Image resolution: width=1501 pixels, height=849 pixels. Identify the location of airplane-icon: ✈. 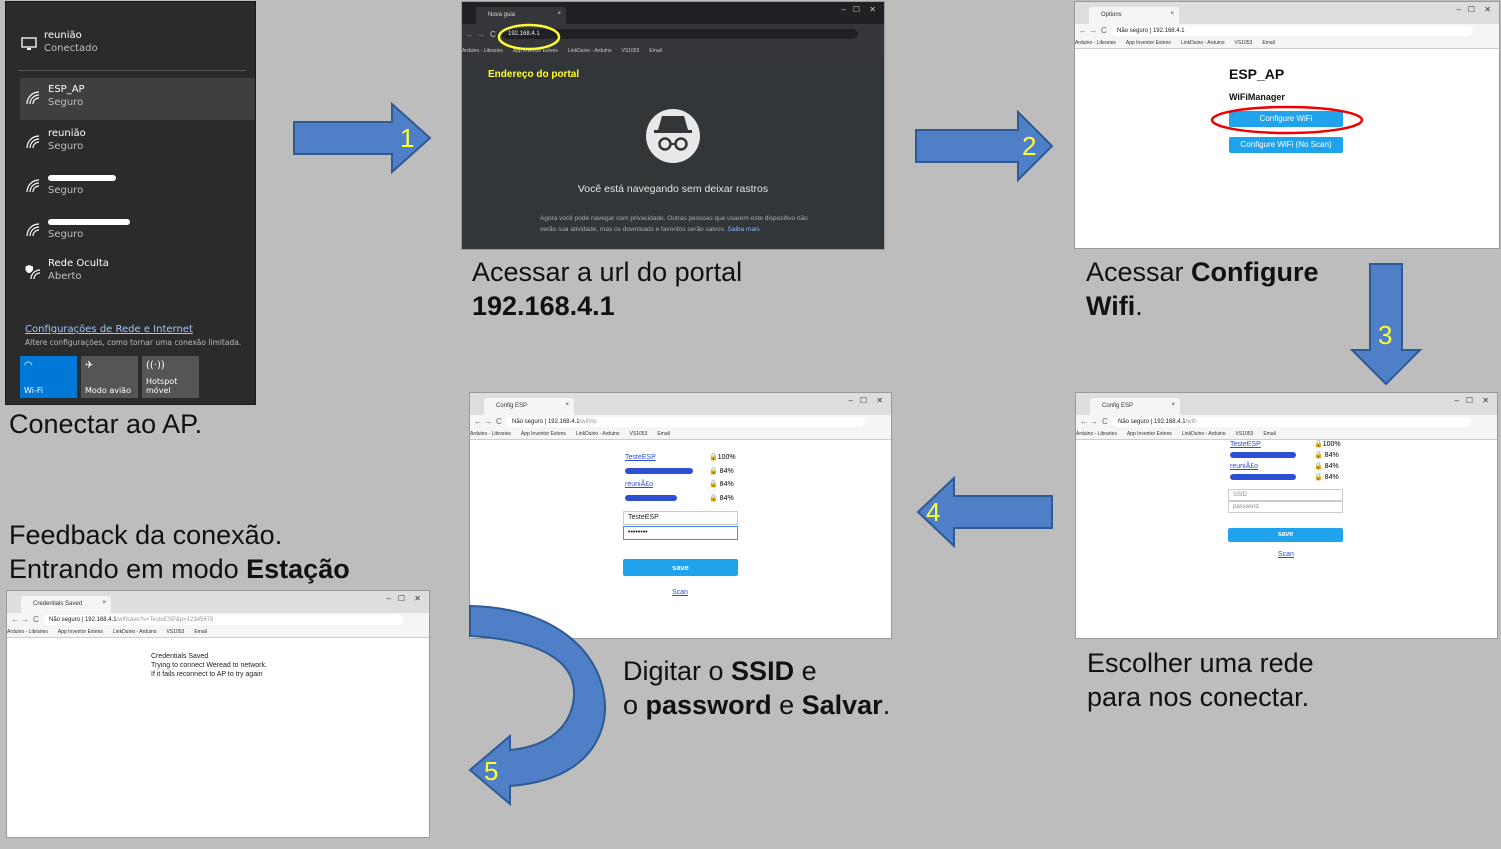
(89, 365).